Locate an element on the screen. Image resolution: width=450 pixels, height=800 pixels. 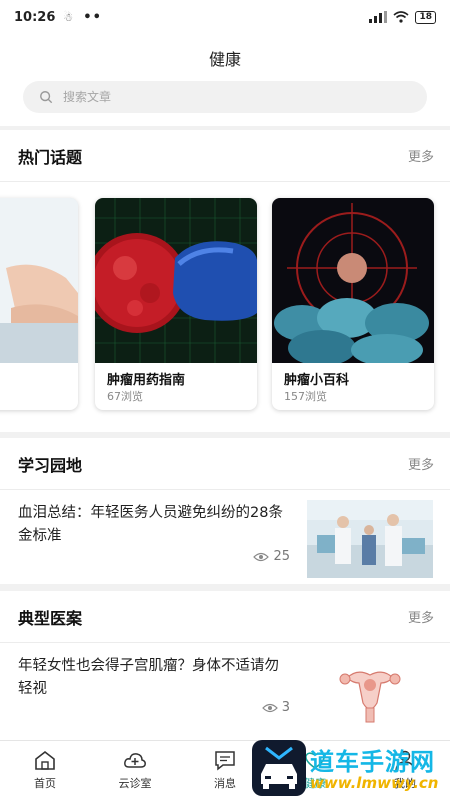
article-item: 年轻女性也会得子宫肌瘤？身体不适请勿轻视 3 is located at coordinates (225, 690).